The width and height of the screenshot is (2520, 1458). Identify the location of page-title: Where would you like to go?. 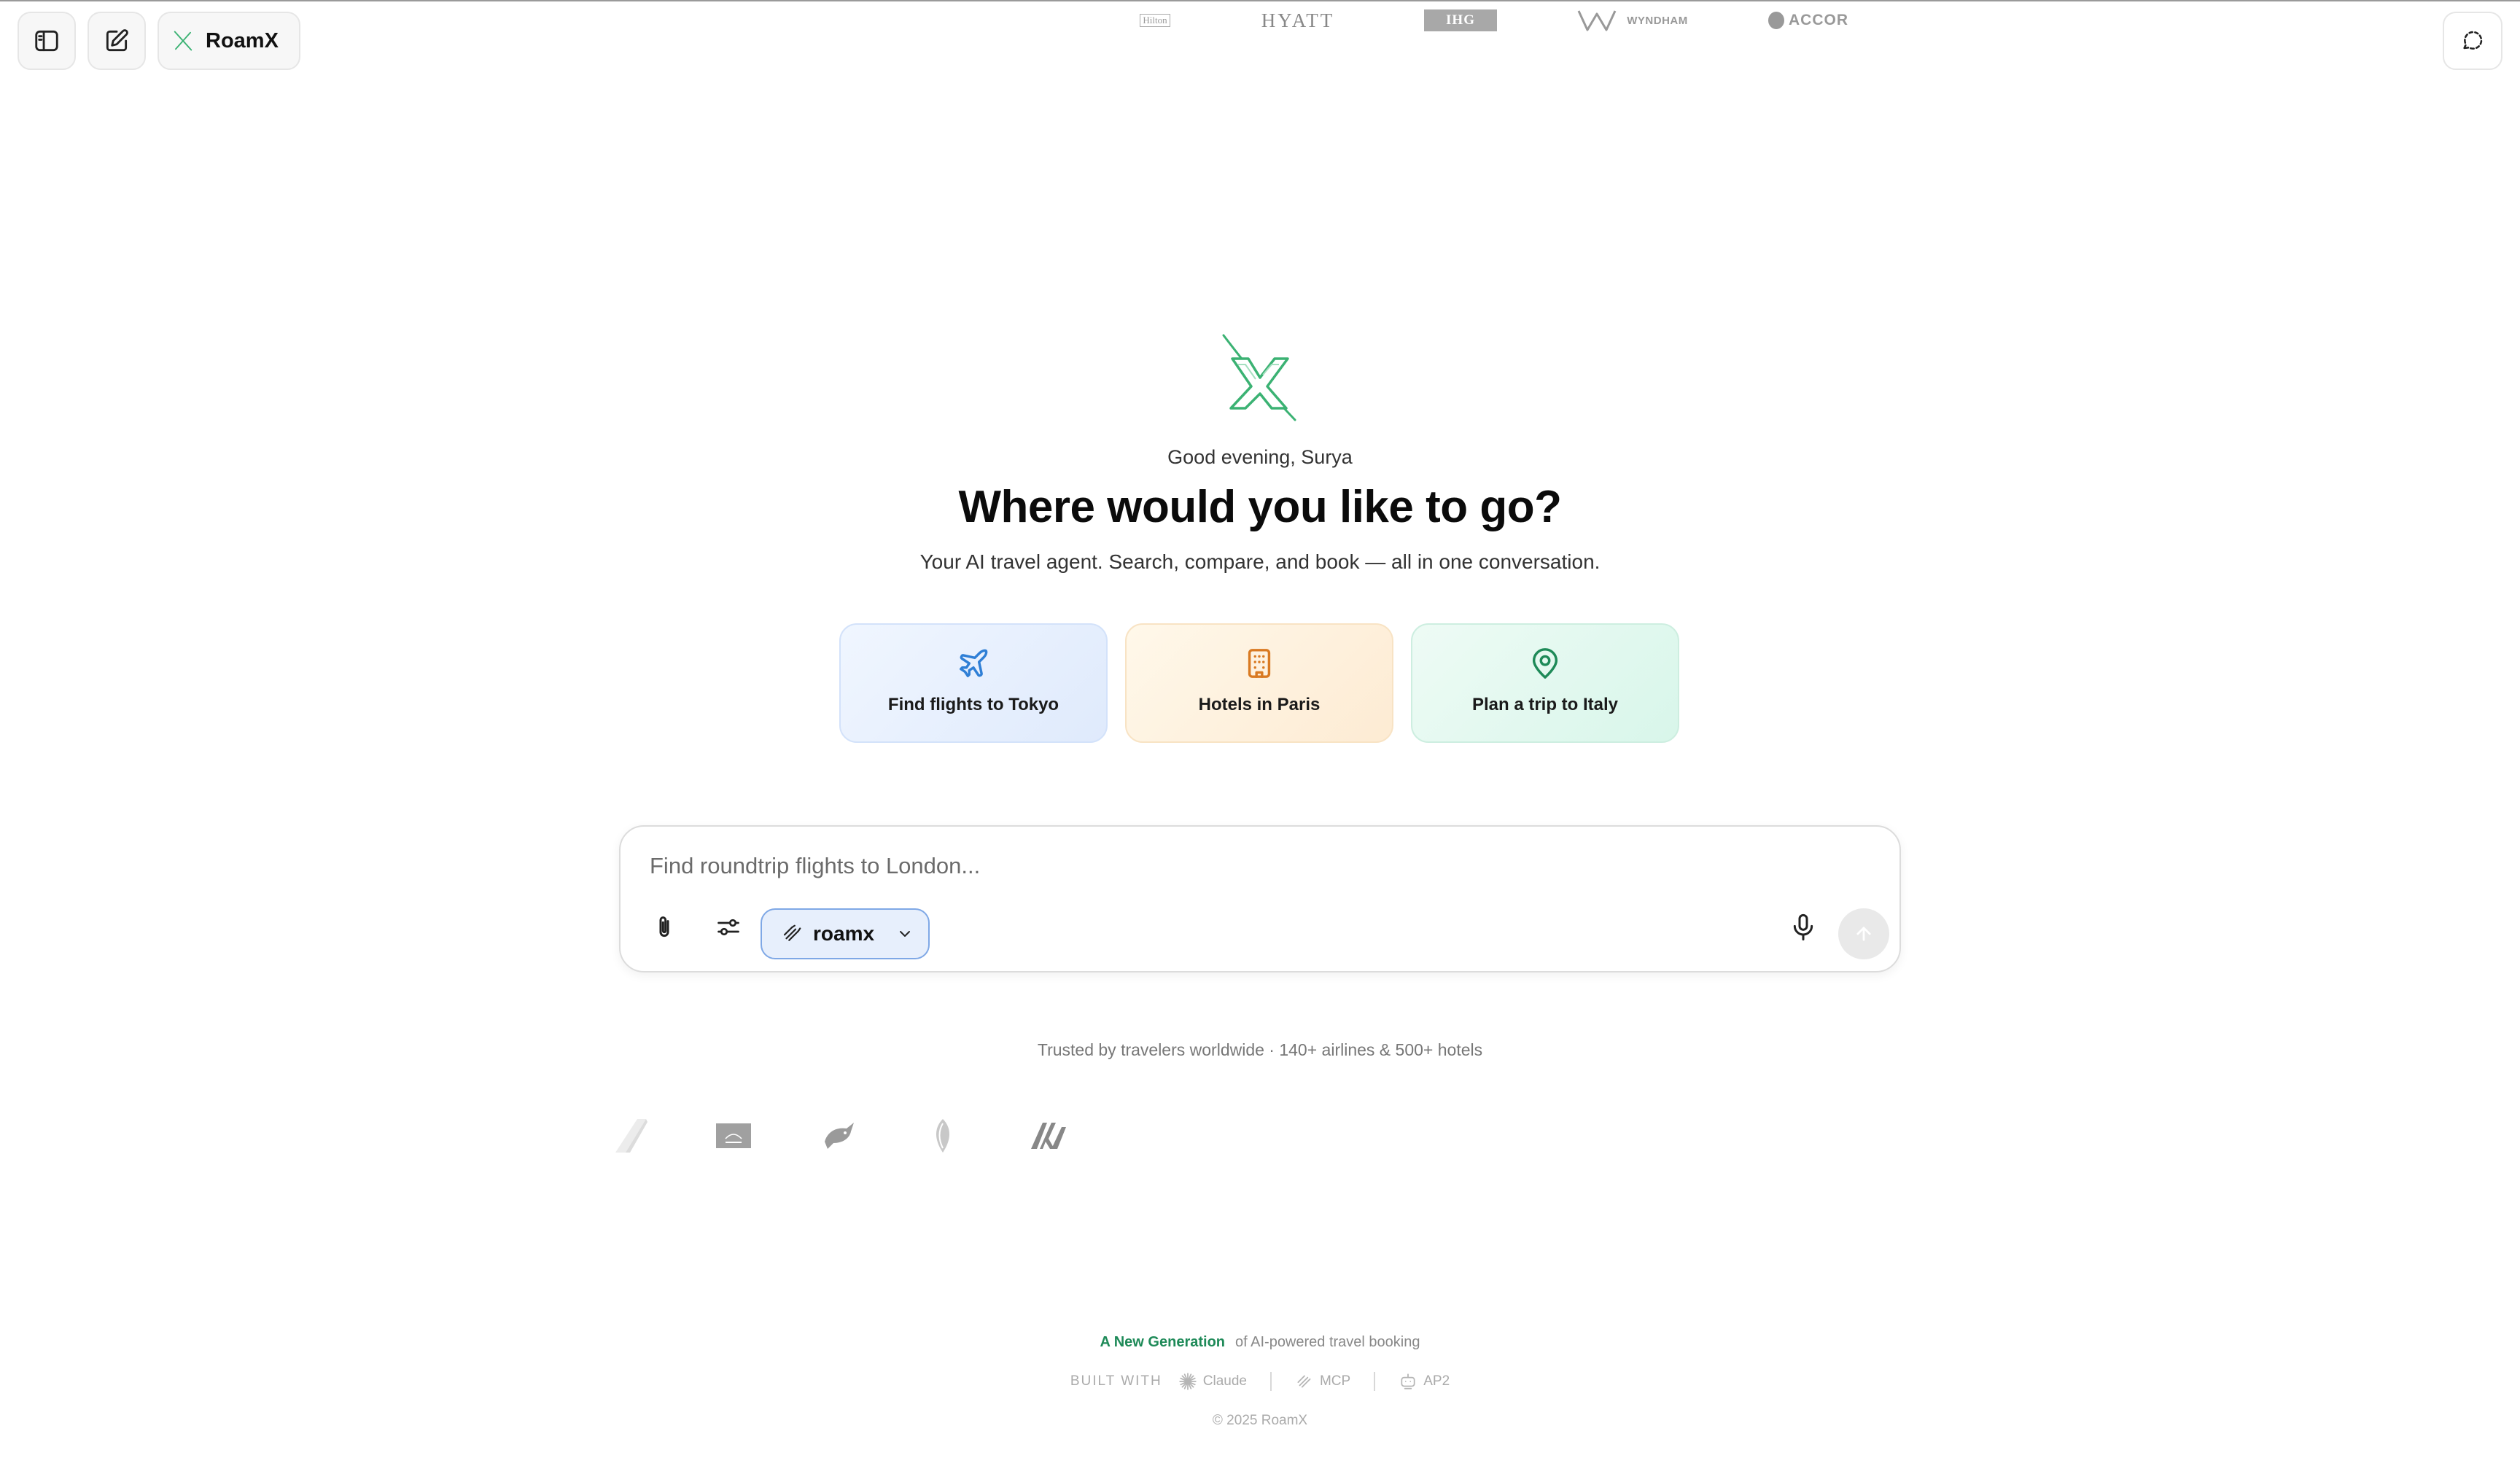
(1260, 507).